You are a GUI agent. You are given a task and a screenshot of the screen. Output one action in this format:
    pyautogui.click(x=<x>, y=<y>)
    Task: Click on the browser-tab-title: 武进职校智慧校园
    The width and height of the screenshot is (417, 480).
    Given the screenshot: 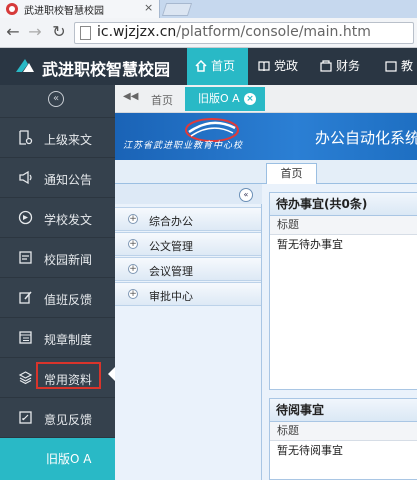 What is the action you would take?
    pyautogui.click(x=64, y=11)
    